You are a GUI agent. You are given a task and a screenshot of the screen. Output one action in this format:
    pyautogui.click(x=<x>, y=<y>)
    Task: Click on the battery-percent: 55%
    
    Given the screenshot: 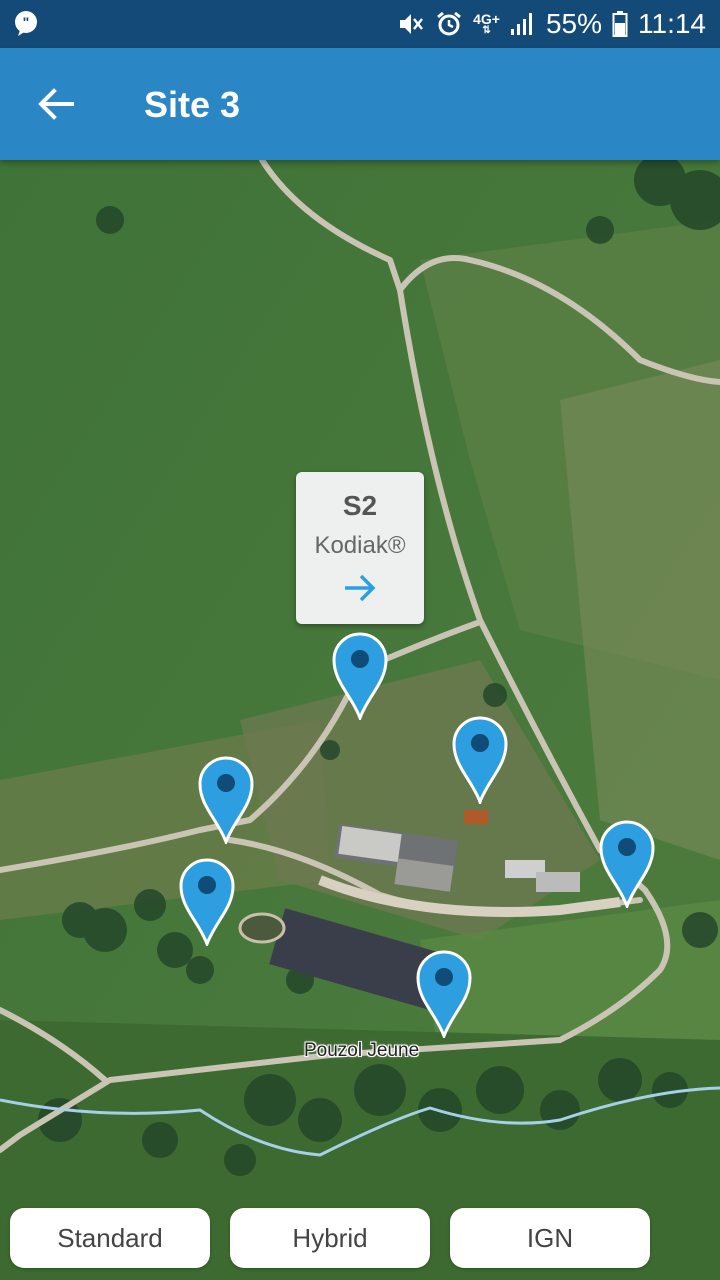 What is the action you would take?
    pyautogui.click(x=573, y=23)
    